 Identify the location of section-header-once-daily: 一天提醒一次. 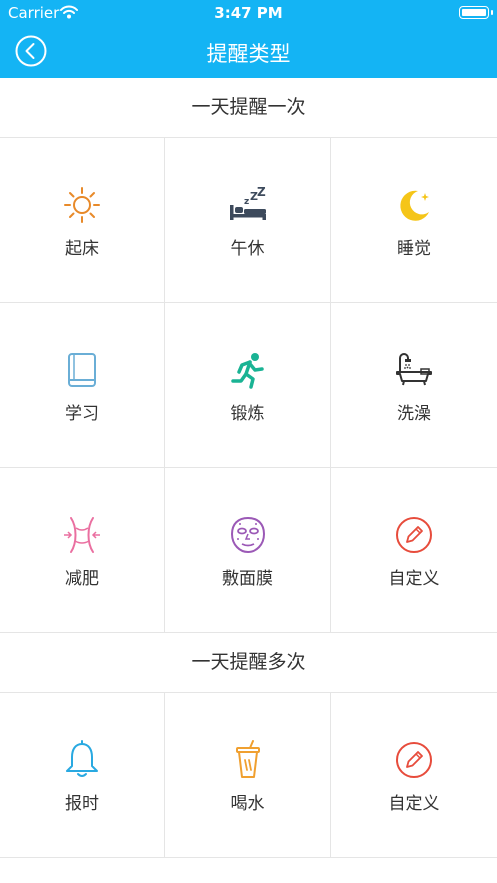
(248, 108).